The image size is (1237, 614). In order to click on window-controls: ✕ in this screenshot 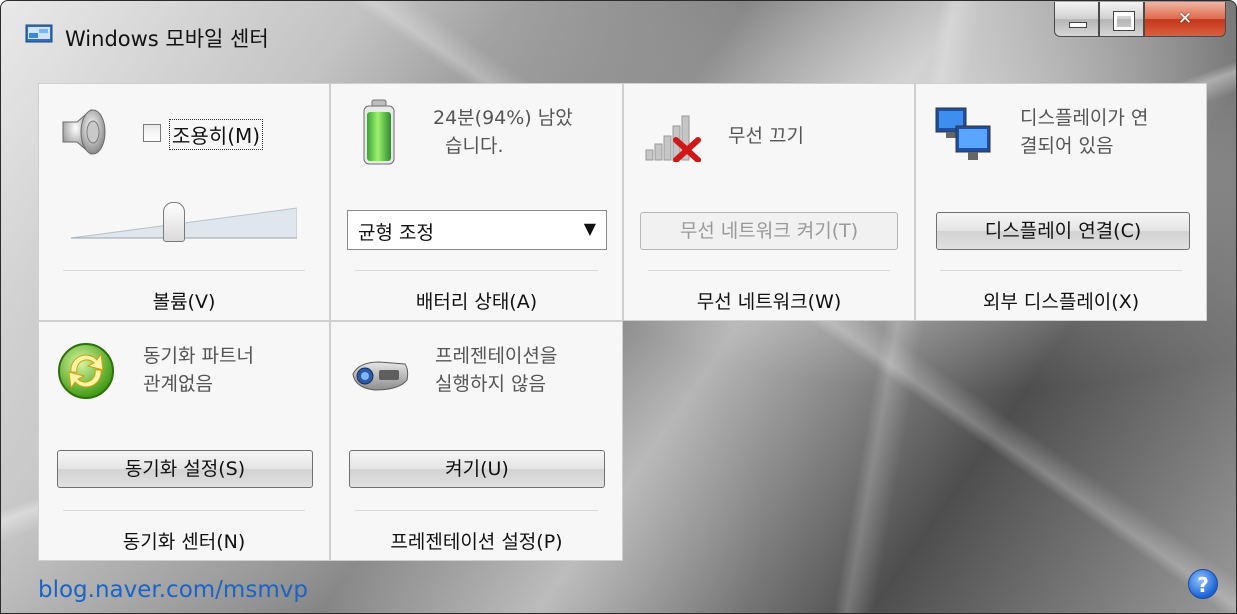, I will do `click(1140, 19)`.